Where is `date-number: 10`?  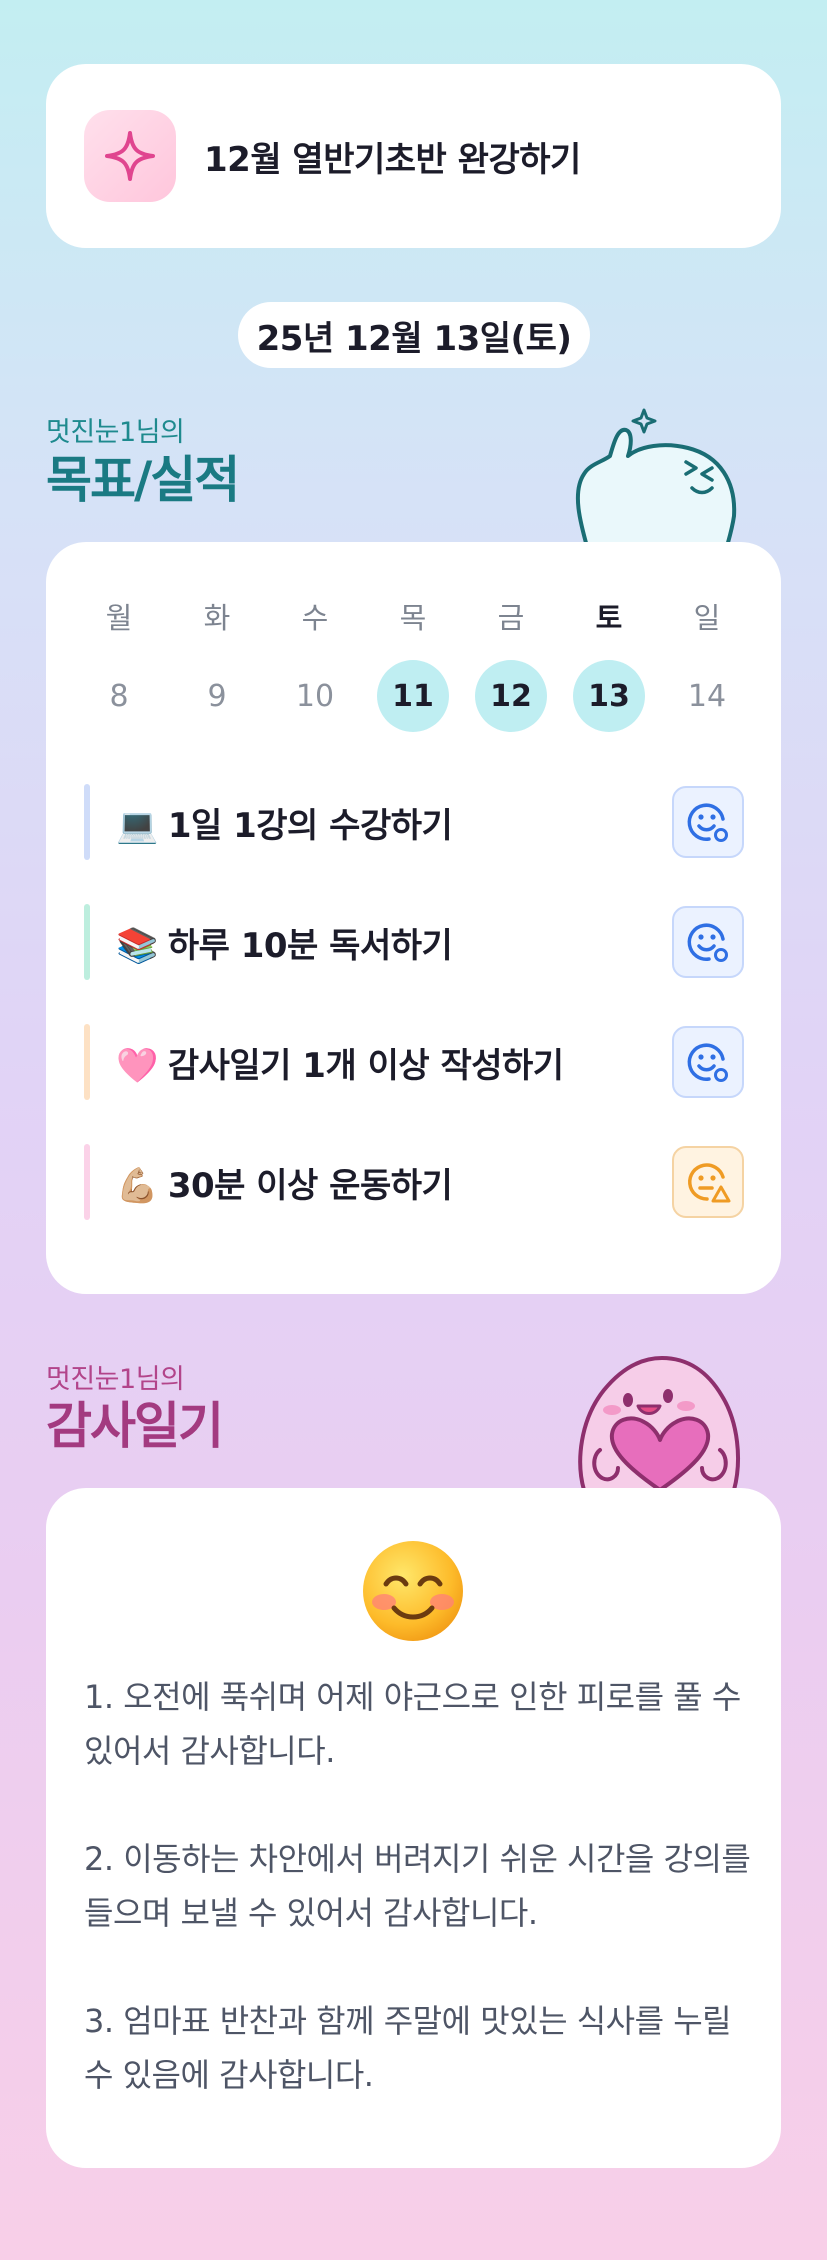 date-number: 10 is located at coordinates (315, 696).